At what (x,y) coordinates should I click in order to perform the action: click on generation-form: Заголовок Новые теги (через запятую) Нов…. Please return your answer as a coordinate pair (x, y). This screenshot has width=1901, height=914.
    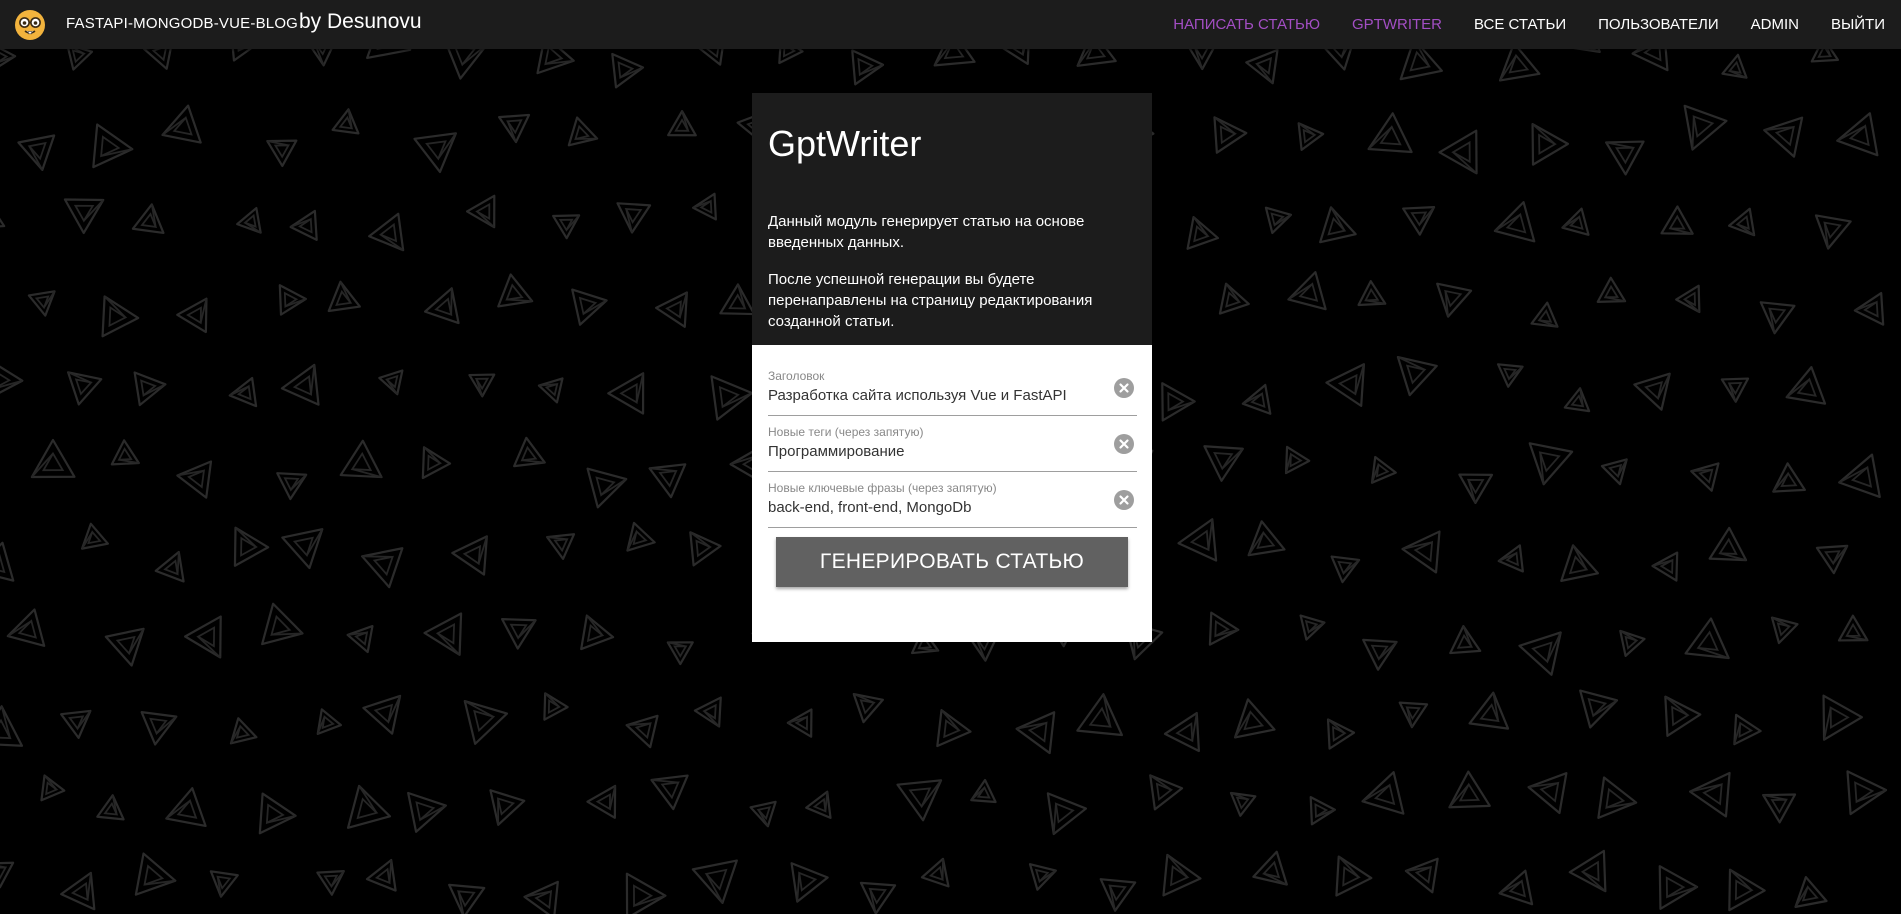
    Looking at the image, I should click on (952, 493).